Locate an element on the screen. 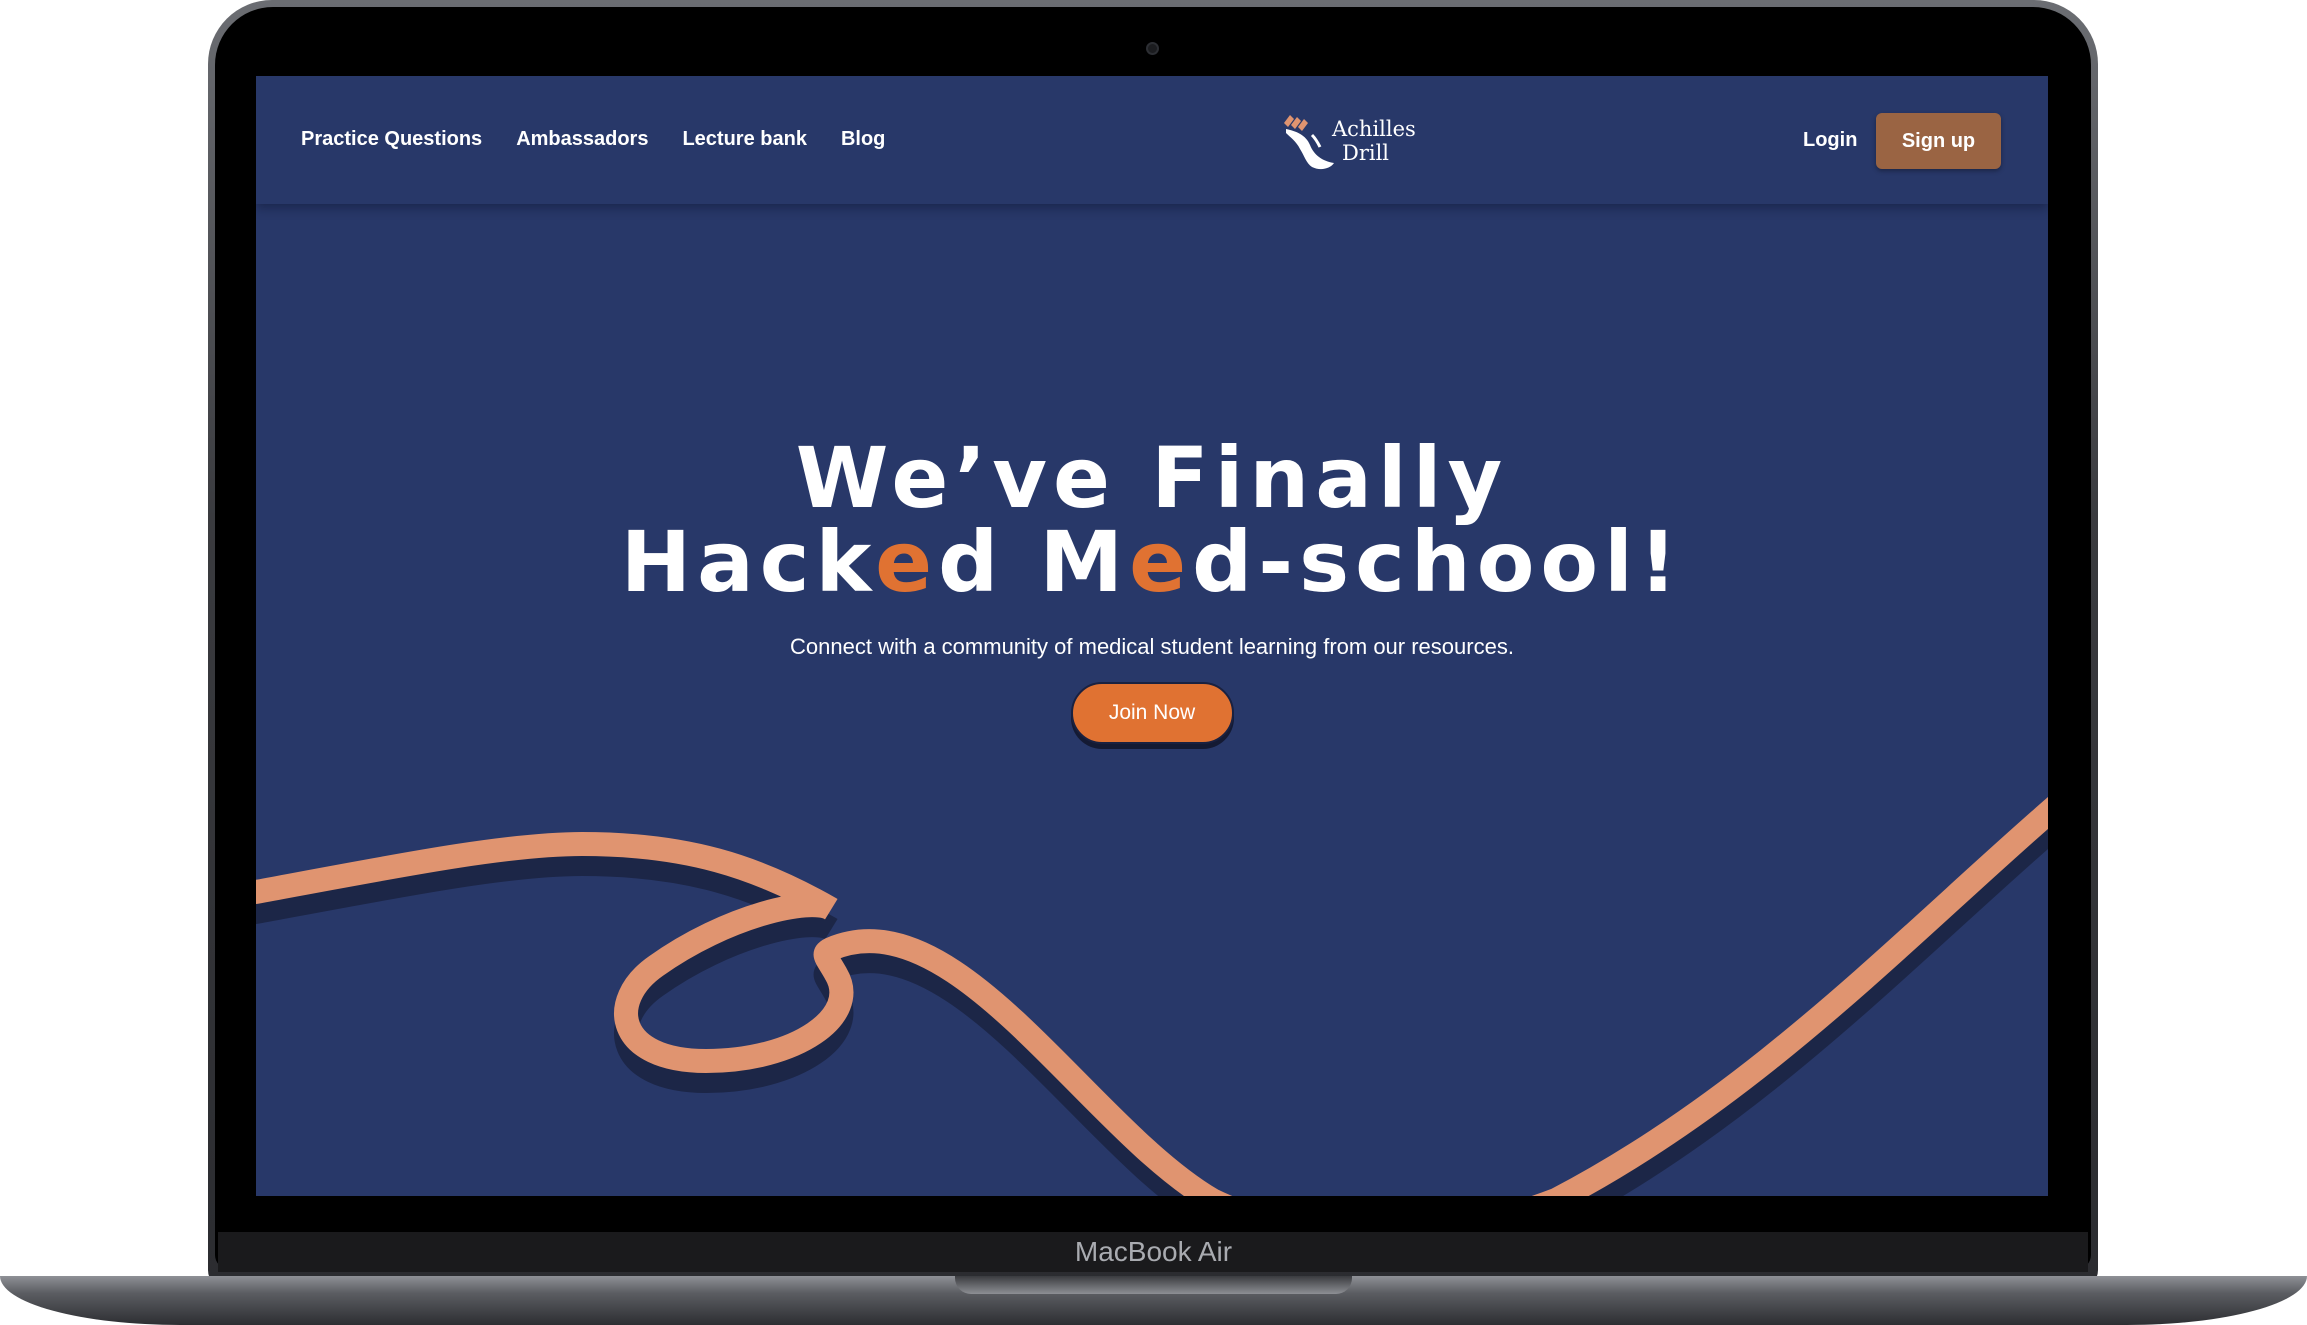 The image size is (2307, 1325). nav-blog: Blog is located at coordinates (863, 139).